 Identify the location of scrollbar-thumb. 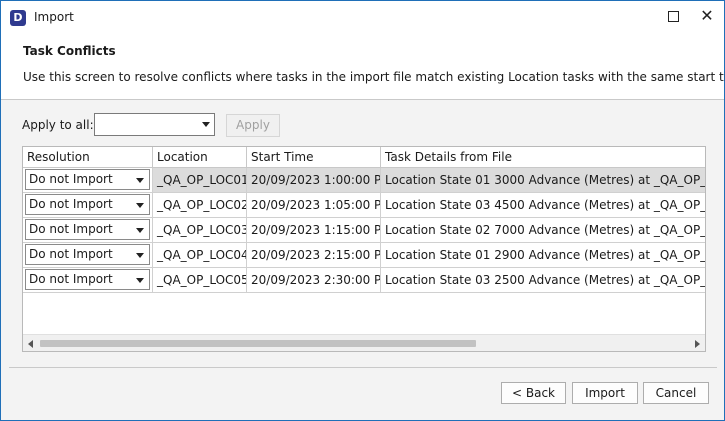
(258, 343).